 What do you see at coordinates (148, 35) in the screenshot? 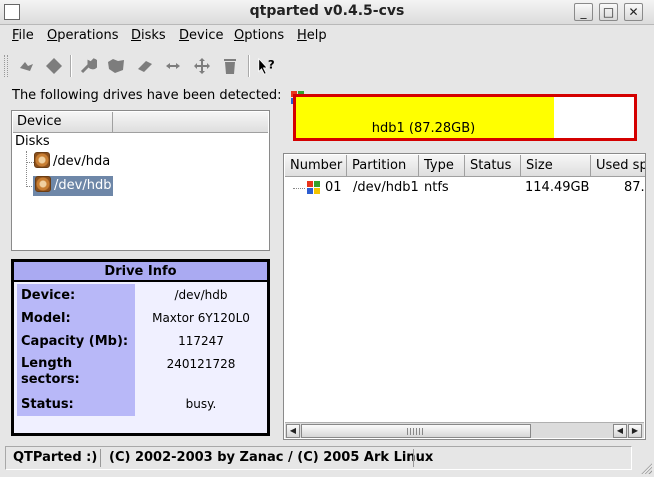
I see `menu-disks: Disks` at bounding box center [148, 35].